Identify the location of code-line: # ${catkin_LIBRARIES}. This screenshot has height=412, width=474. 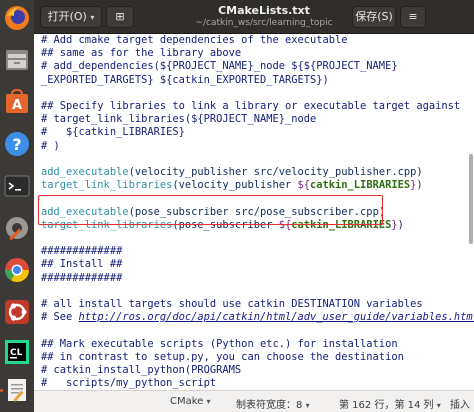
(113, 132).